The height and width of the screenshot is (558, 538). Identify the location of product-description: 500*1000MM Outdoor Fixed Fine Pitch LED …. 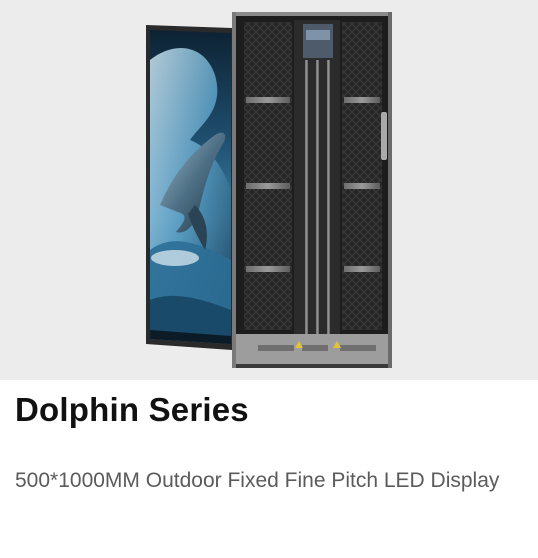
(257, 480).